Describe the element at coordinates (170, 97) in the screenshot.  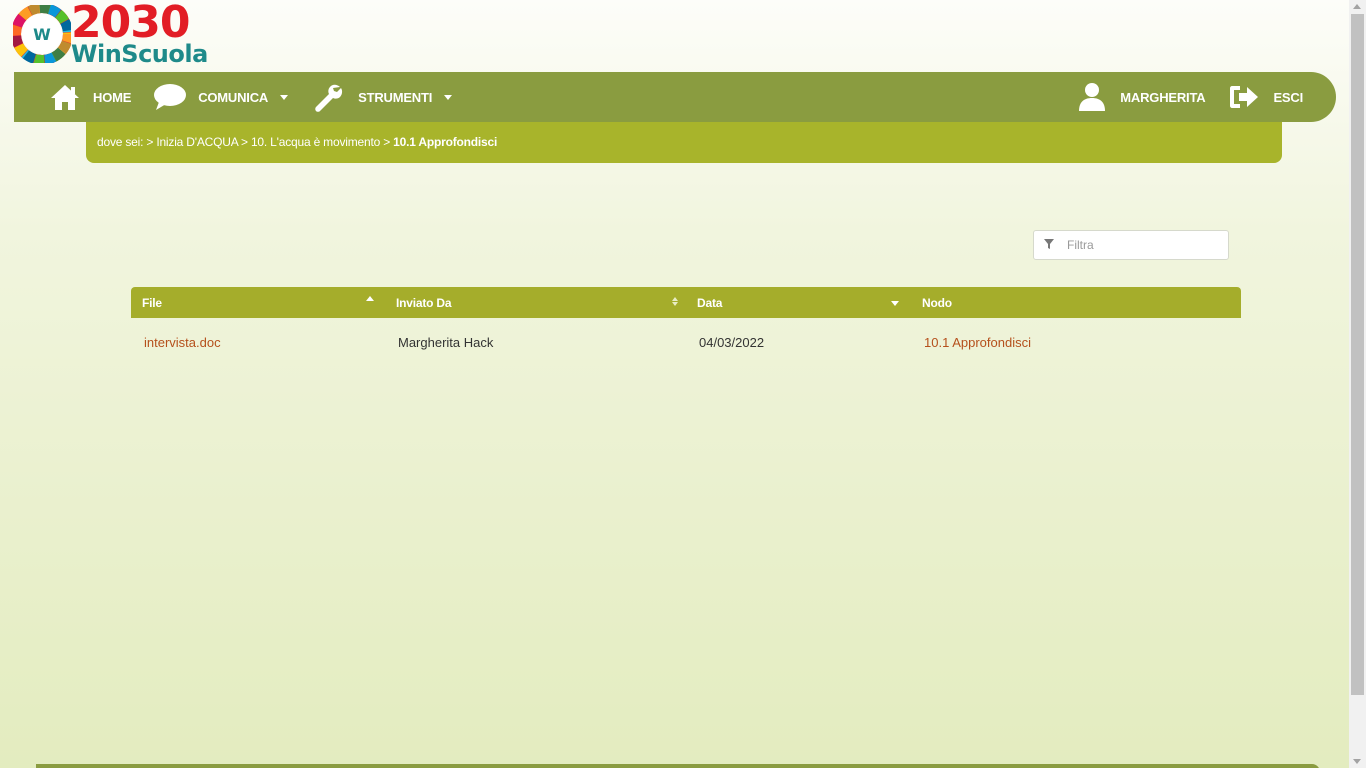
I see `speech-bubble-icon` at that location.